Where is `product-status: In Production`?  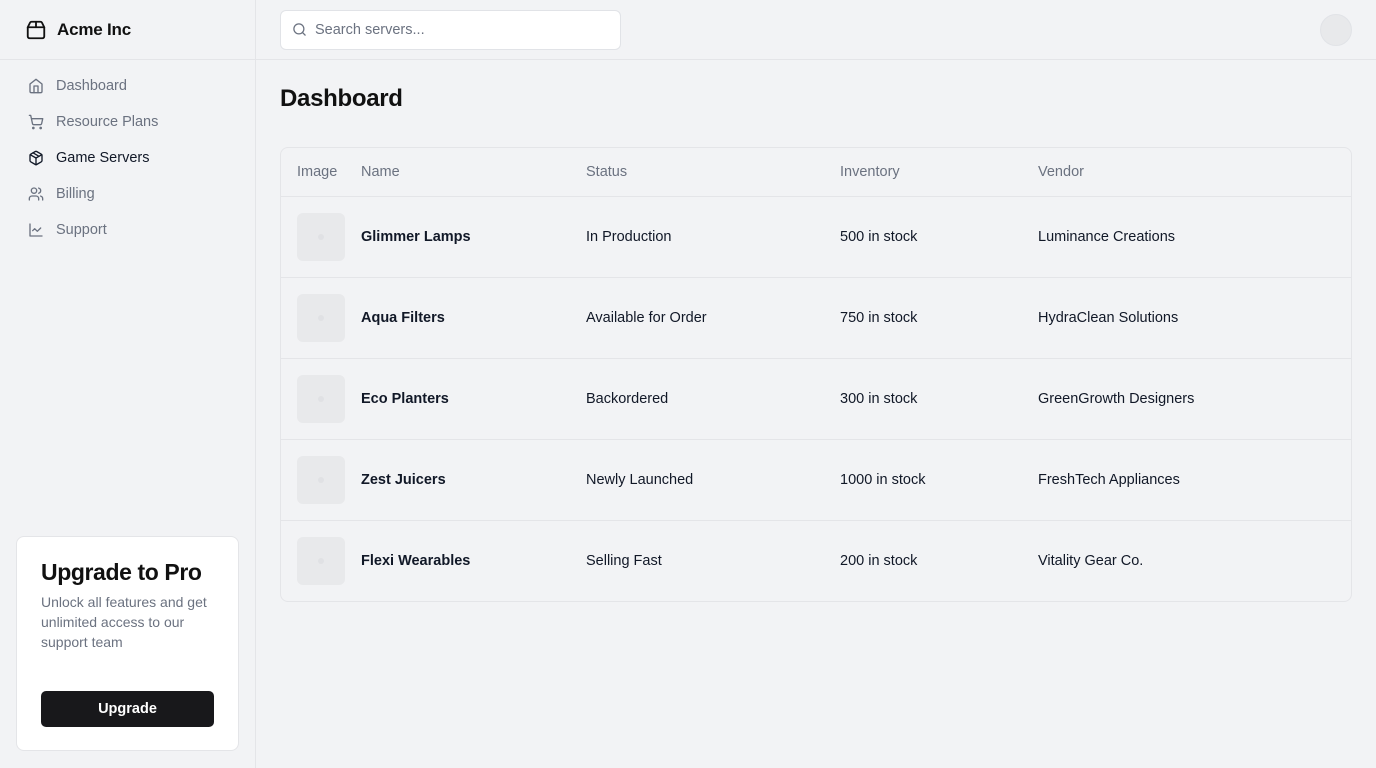 product-status: In Production is located at coordinates (713, 237).